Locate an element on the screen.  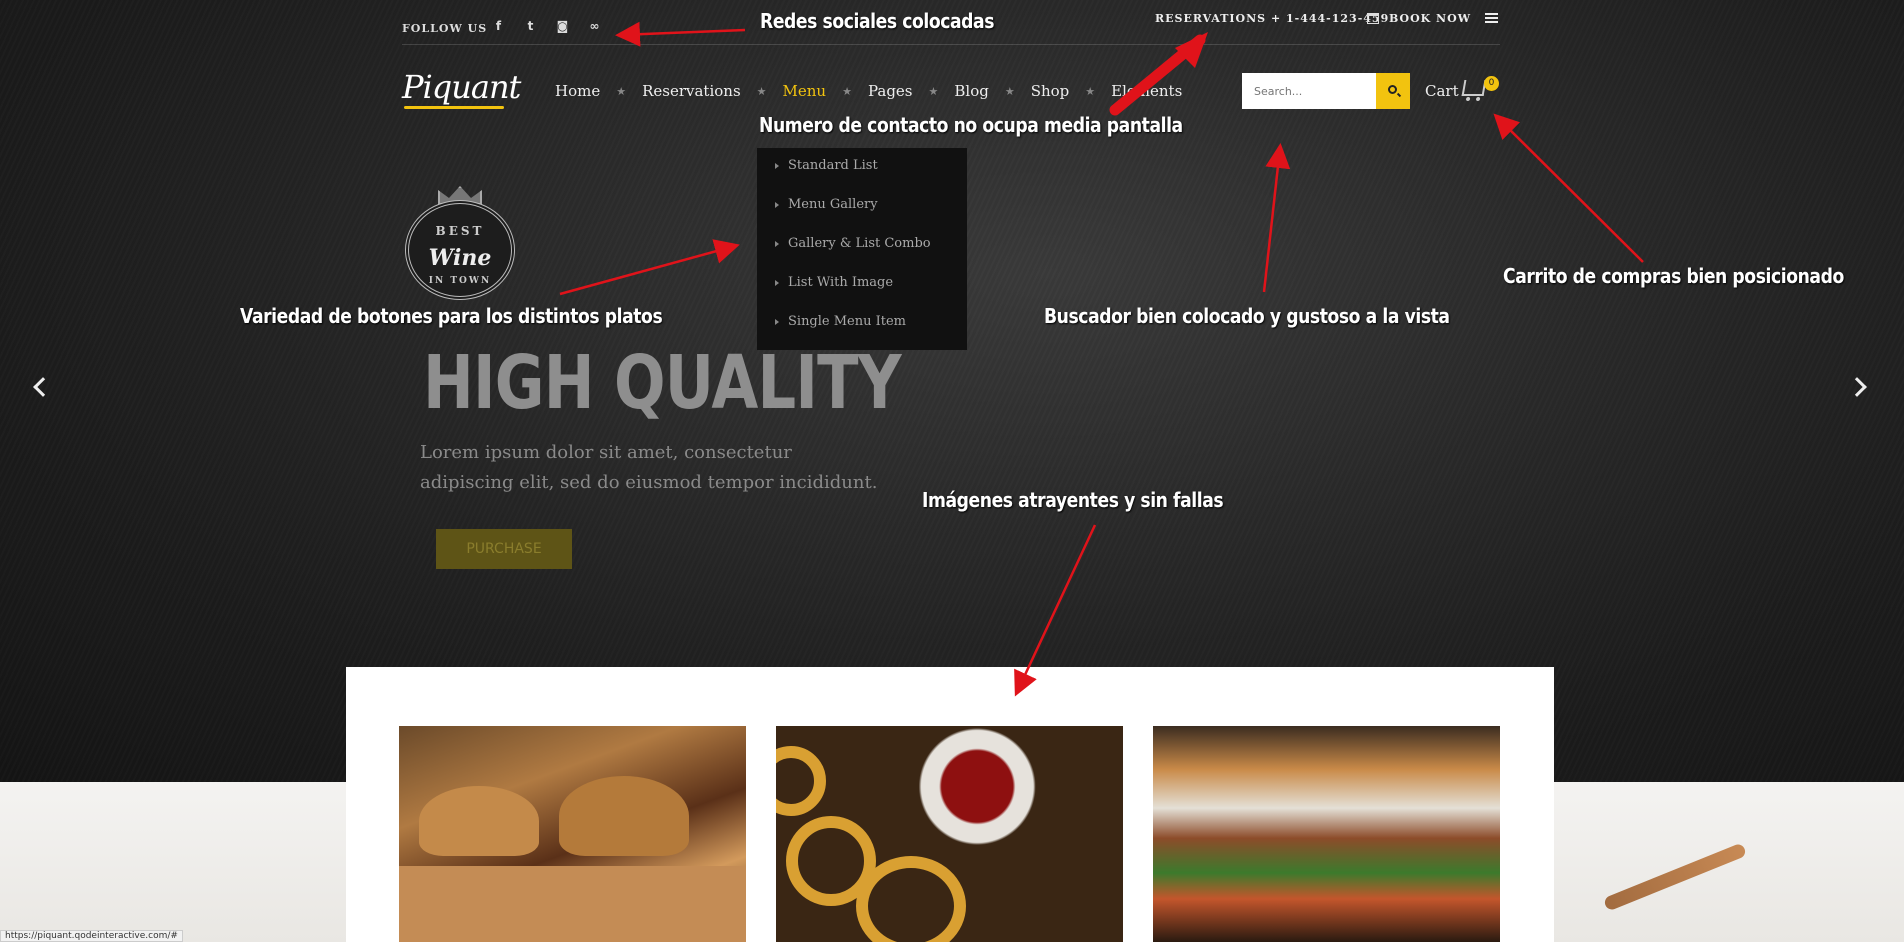
follow-us-label: FOLLOW US is located at coordinates (445, 28).